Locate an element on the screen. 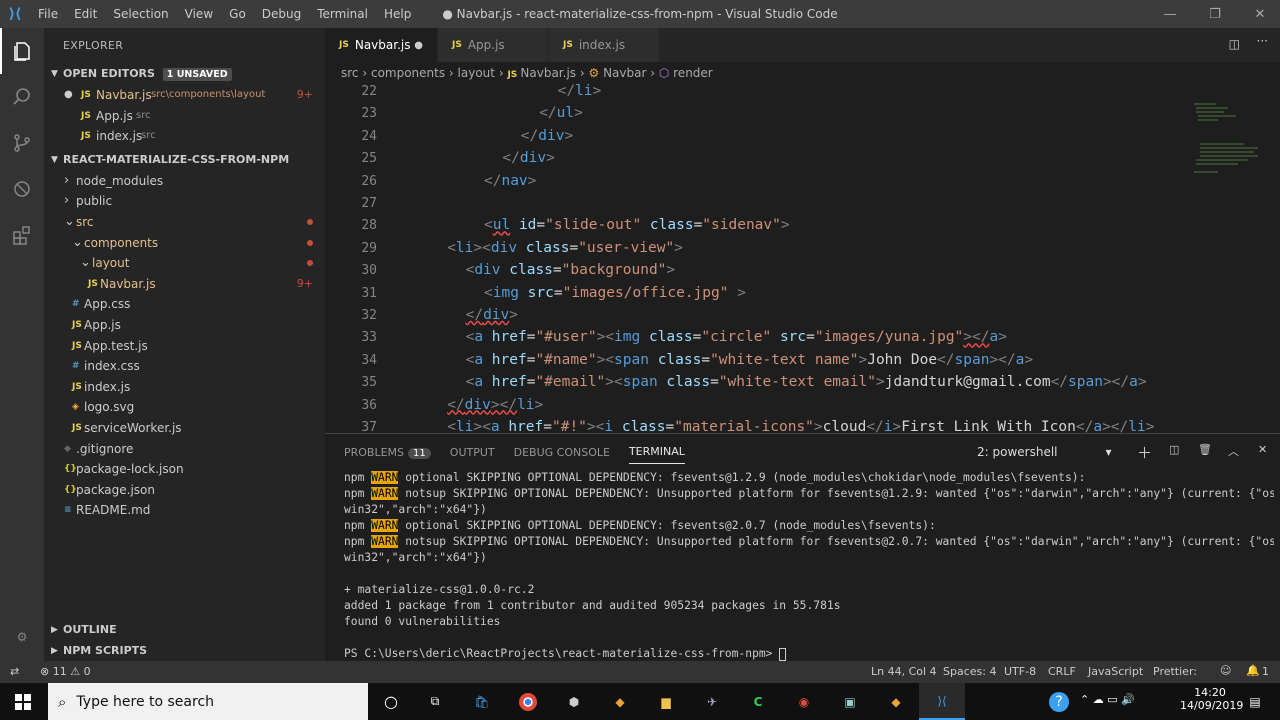  terminal-cursor is located at coordinates (783, 654).